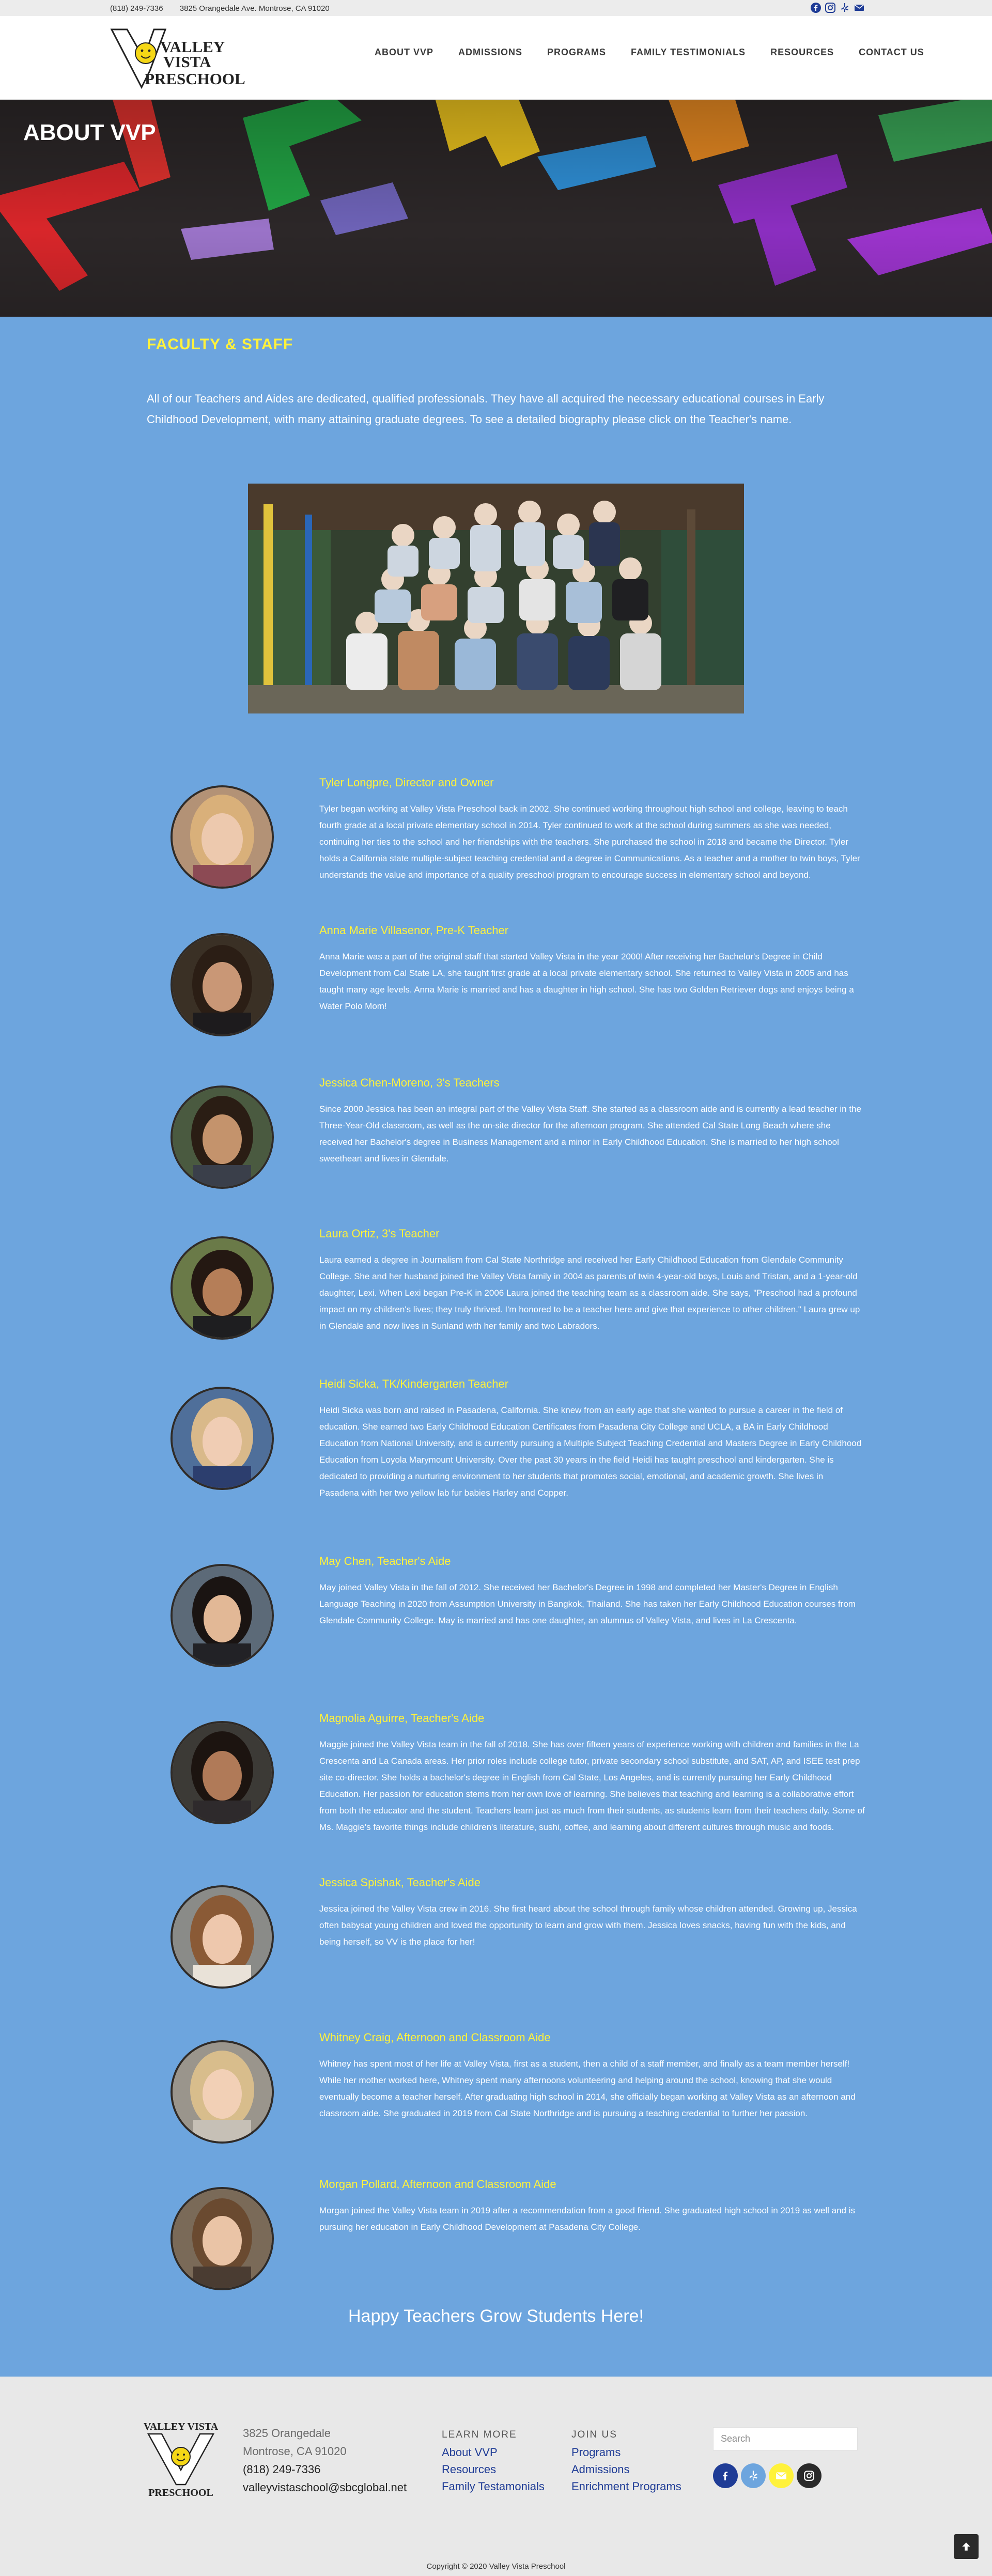  What do you see at coordinates (785, 2438) in the screenshot?
I see `footer-search-input` at bounding box center [785, 2438].